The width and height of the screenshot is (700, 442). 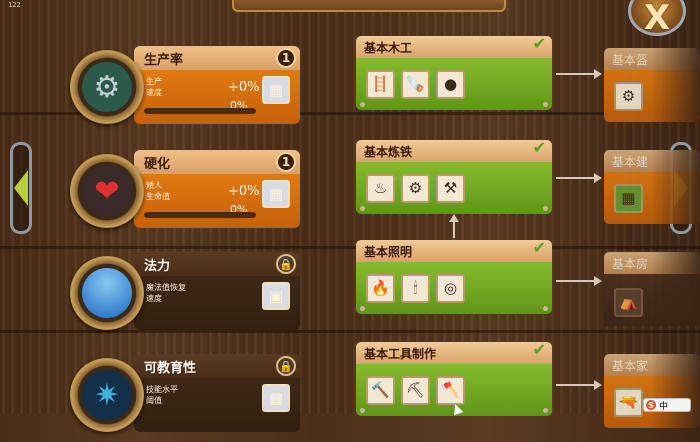 I want to click on top-title-frame, so click(x=369, y=6).